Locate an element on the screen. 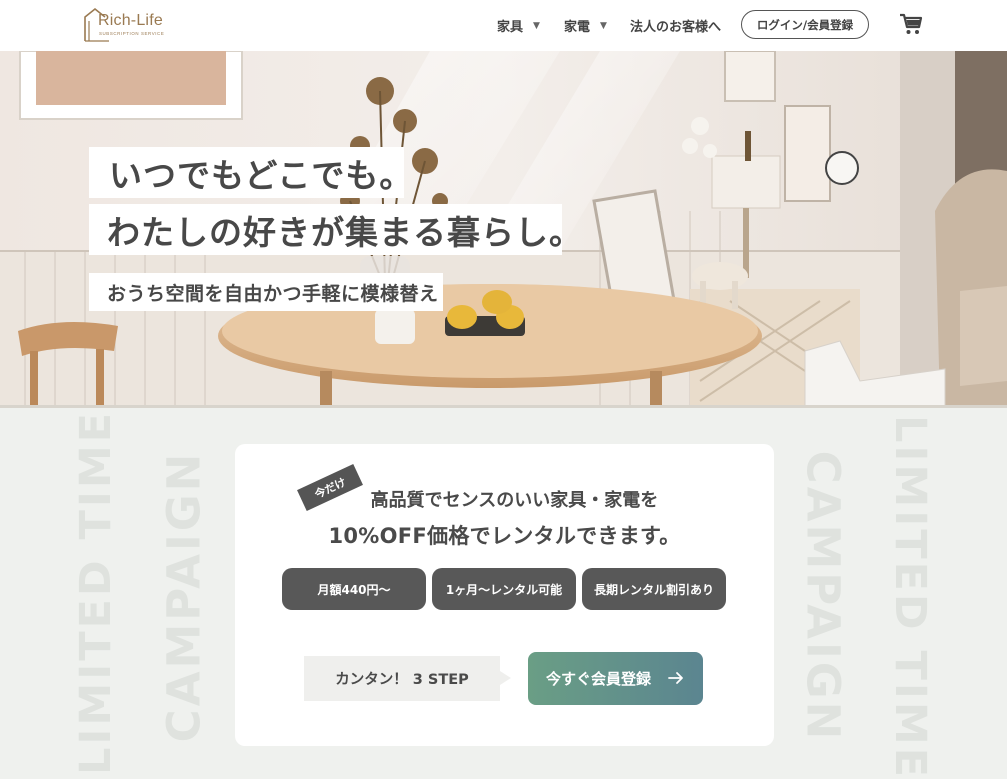 The width and height of the screenshot is (1007, 779). nav-appliances: 家電 ▼ is located at coordinates (585, 25).